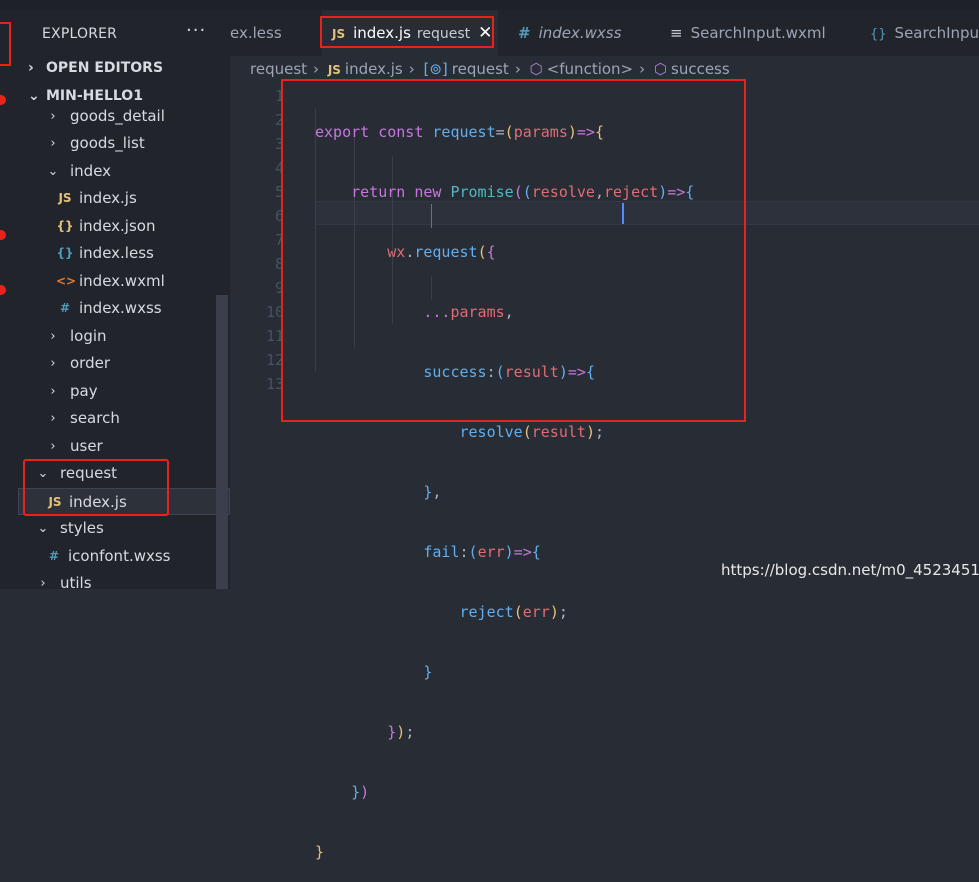 The width and height of the screenshot is (979, 882). What do you see at coordinates (480, 69) in the screenshot?
I see `breadcrumb-symbol-request: request` at bounding box center [480, 69].